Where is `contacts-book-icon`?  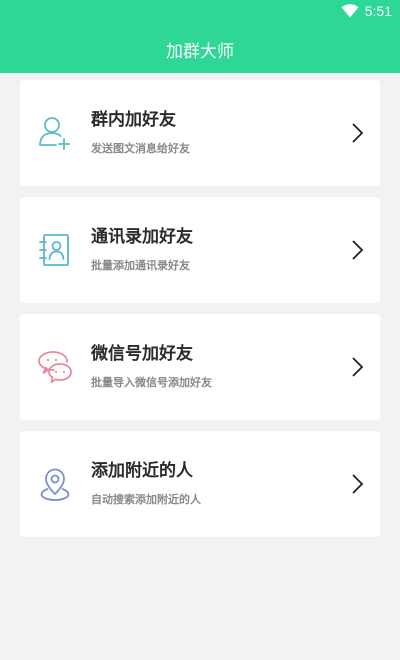
contacts-book-icon is located at coordinates (54, 250).